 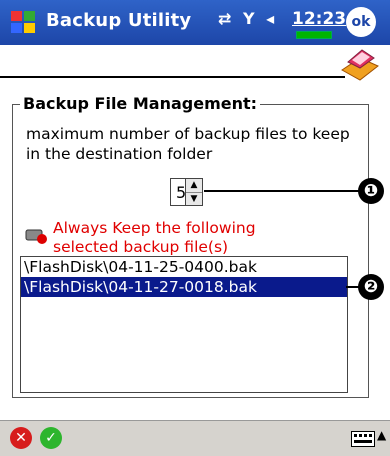 I want to click on clock: 12:23, so click(x=319, y=19).